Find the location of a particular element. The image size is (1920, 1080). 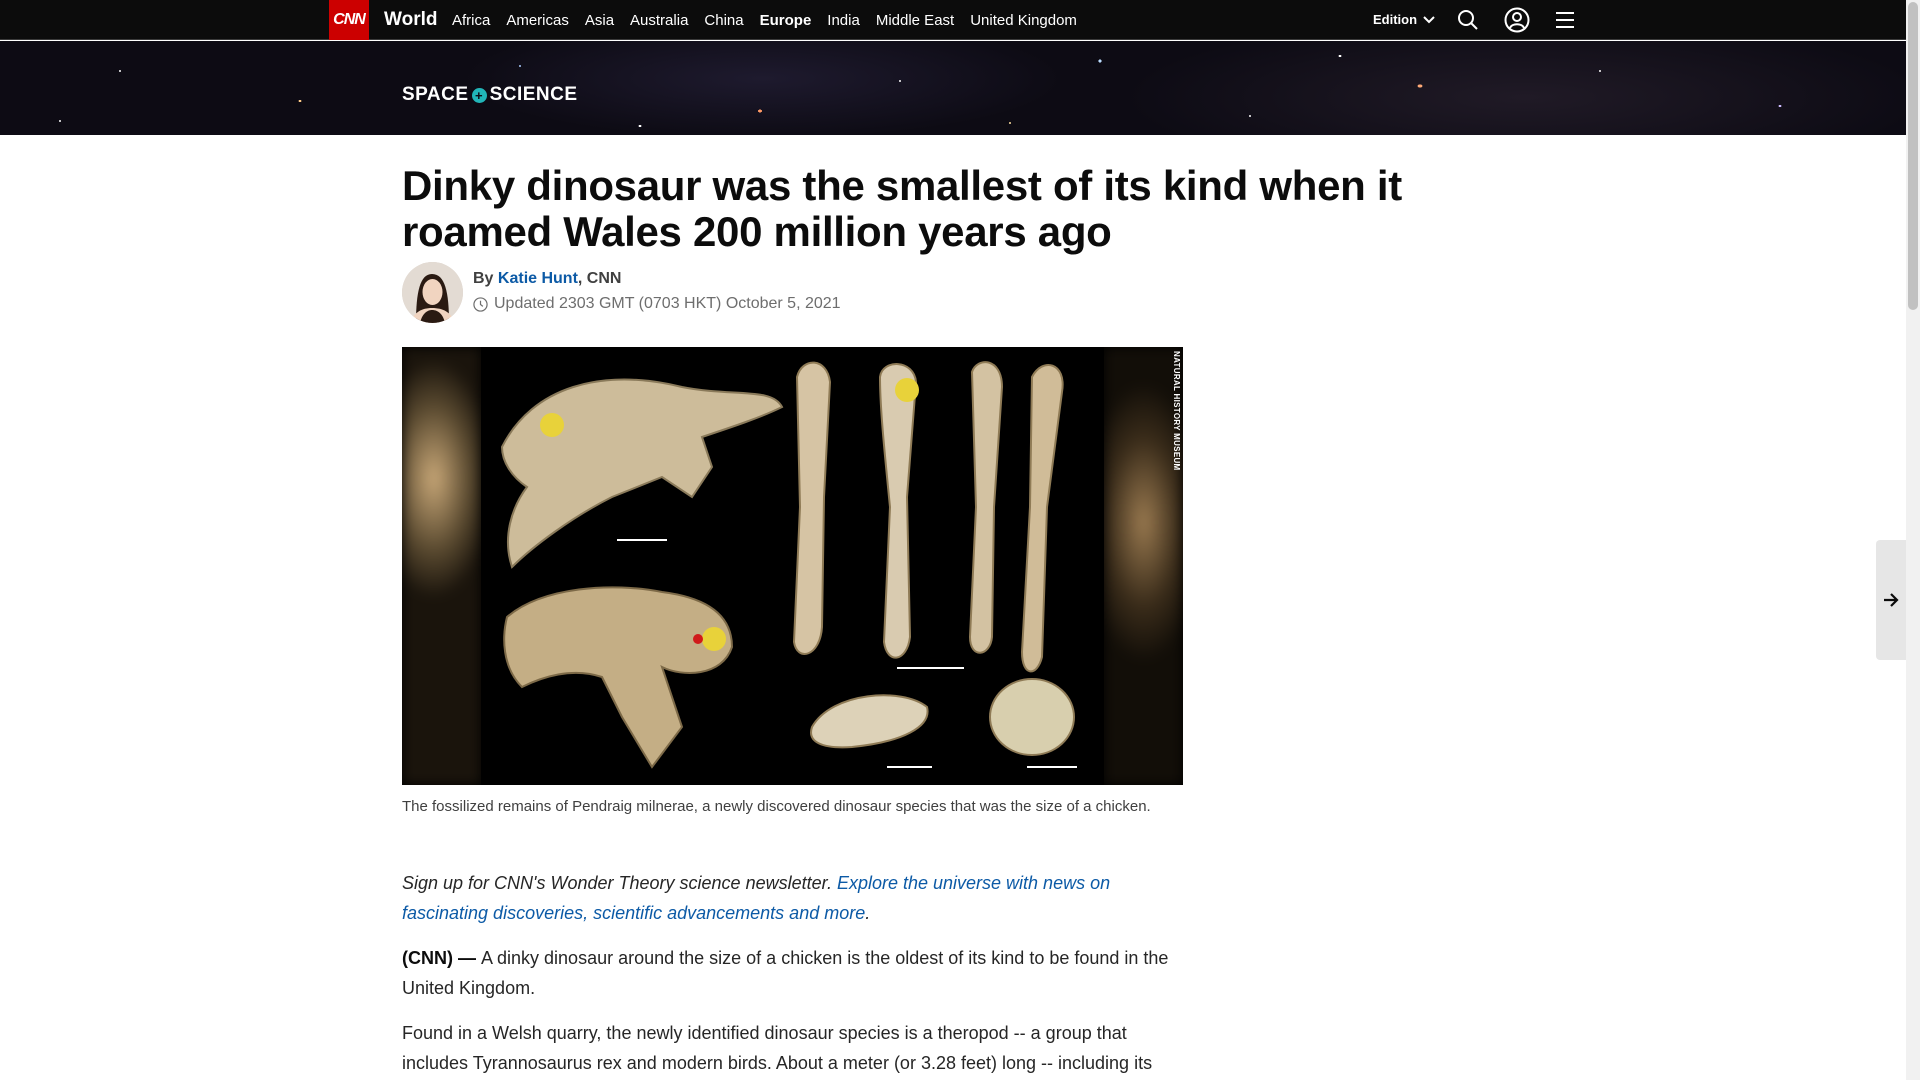

fossil-image is located at coordinates (792, 566).